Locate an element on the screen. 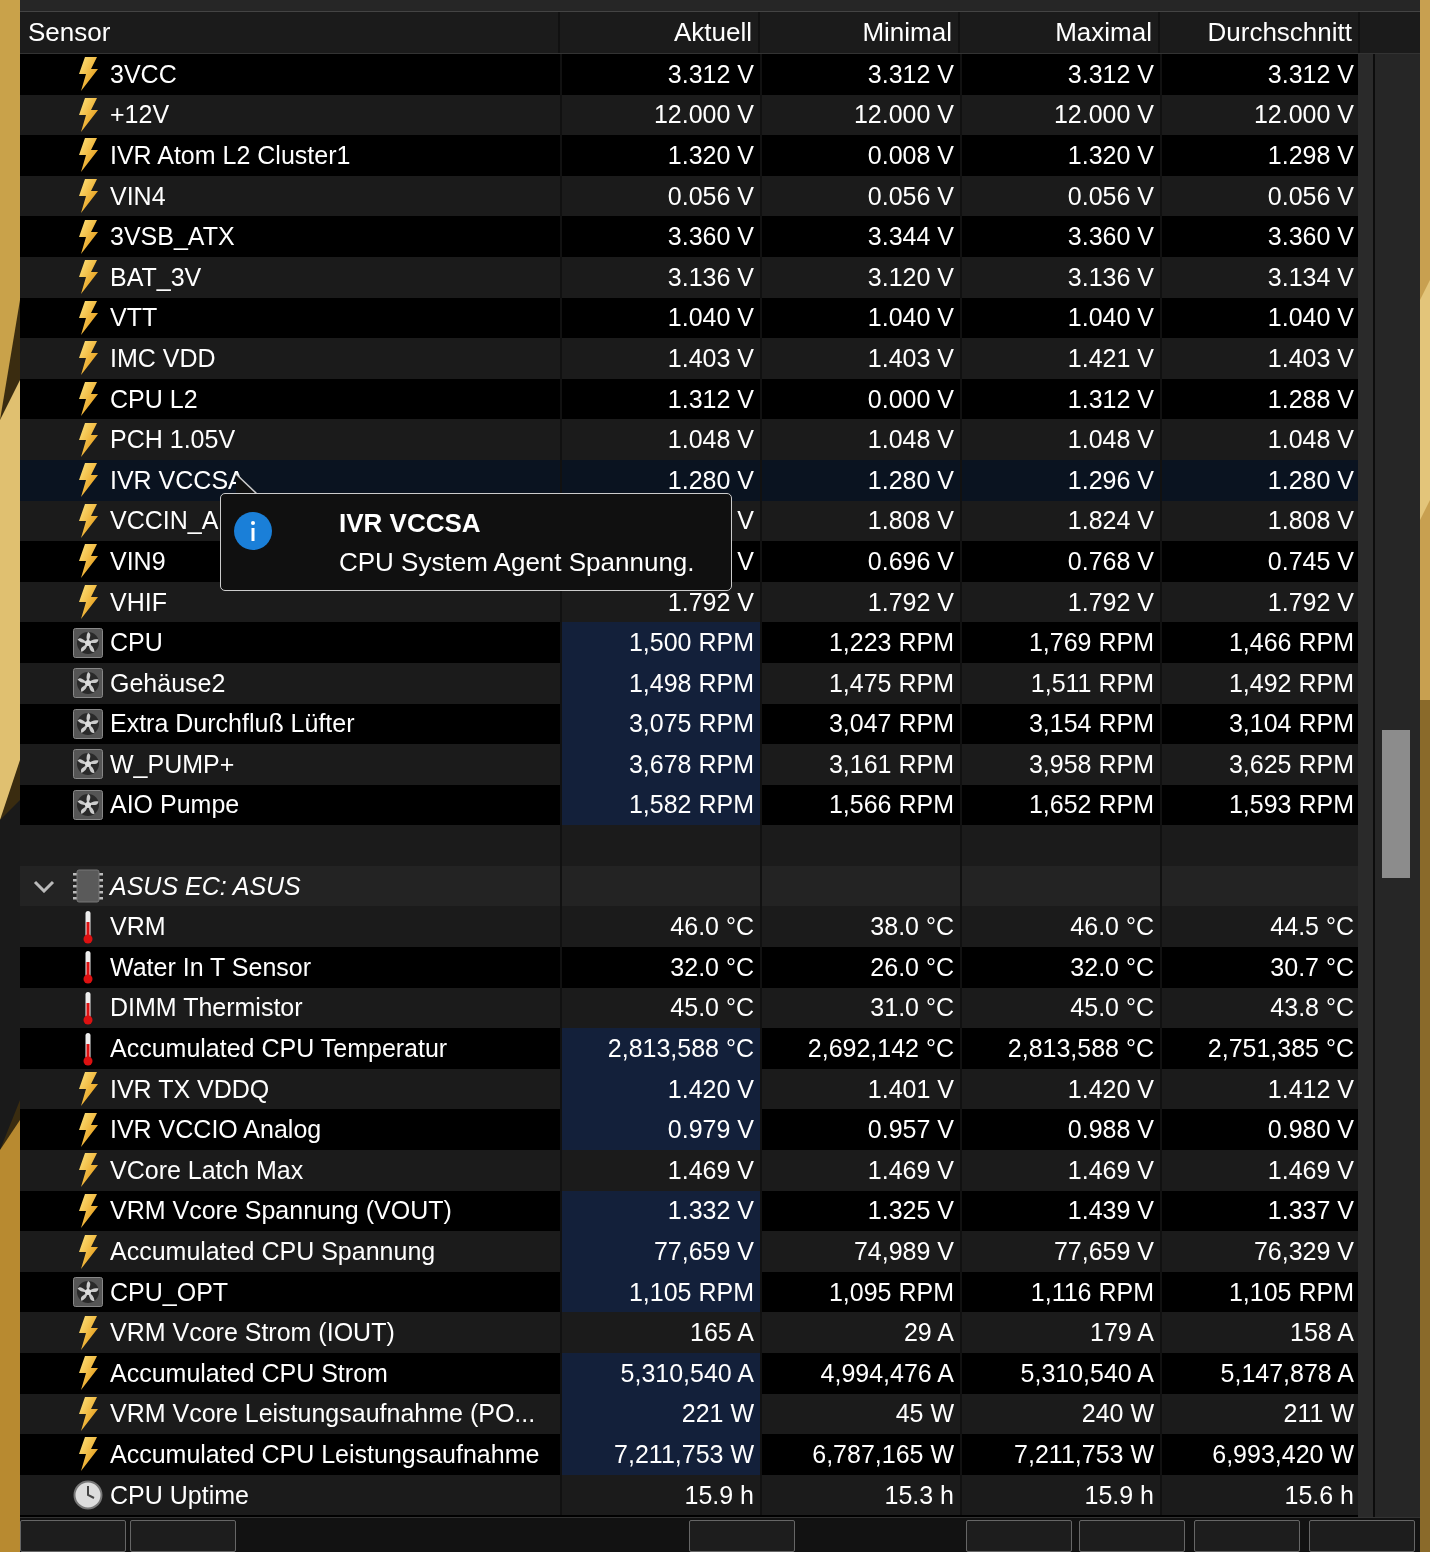 The image size is (1430, 1552). sensor-name: 3VSB_ATX is located at coordinates (172, 237).